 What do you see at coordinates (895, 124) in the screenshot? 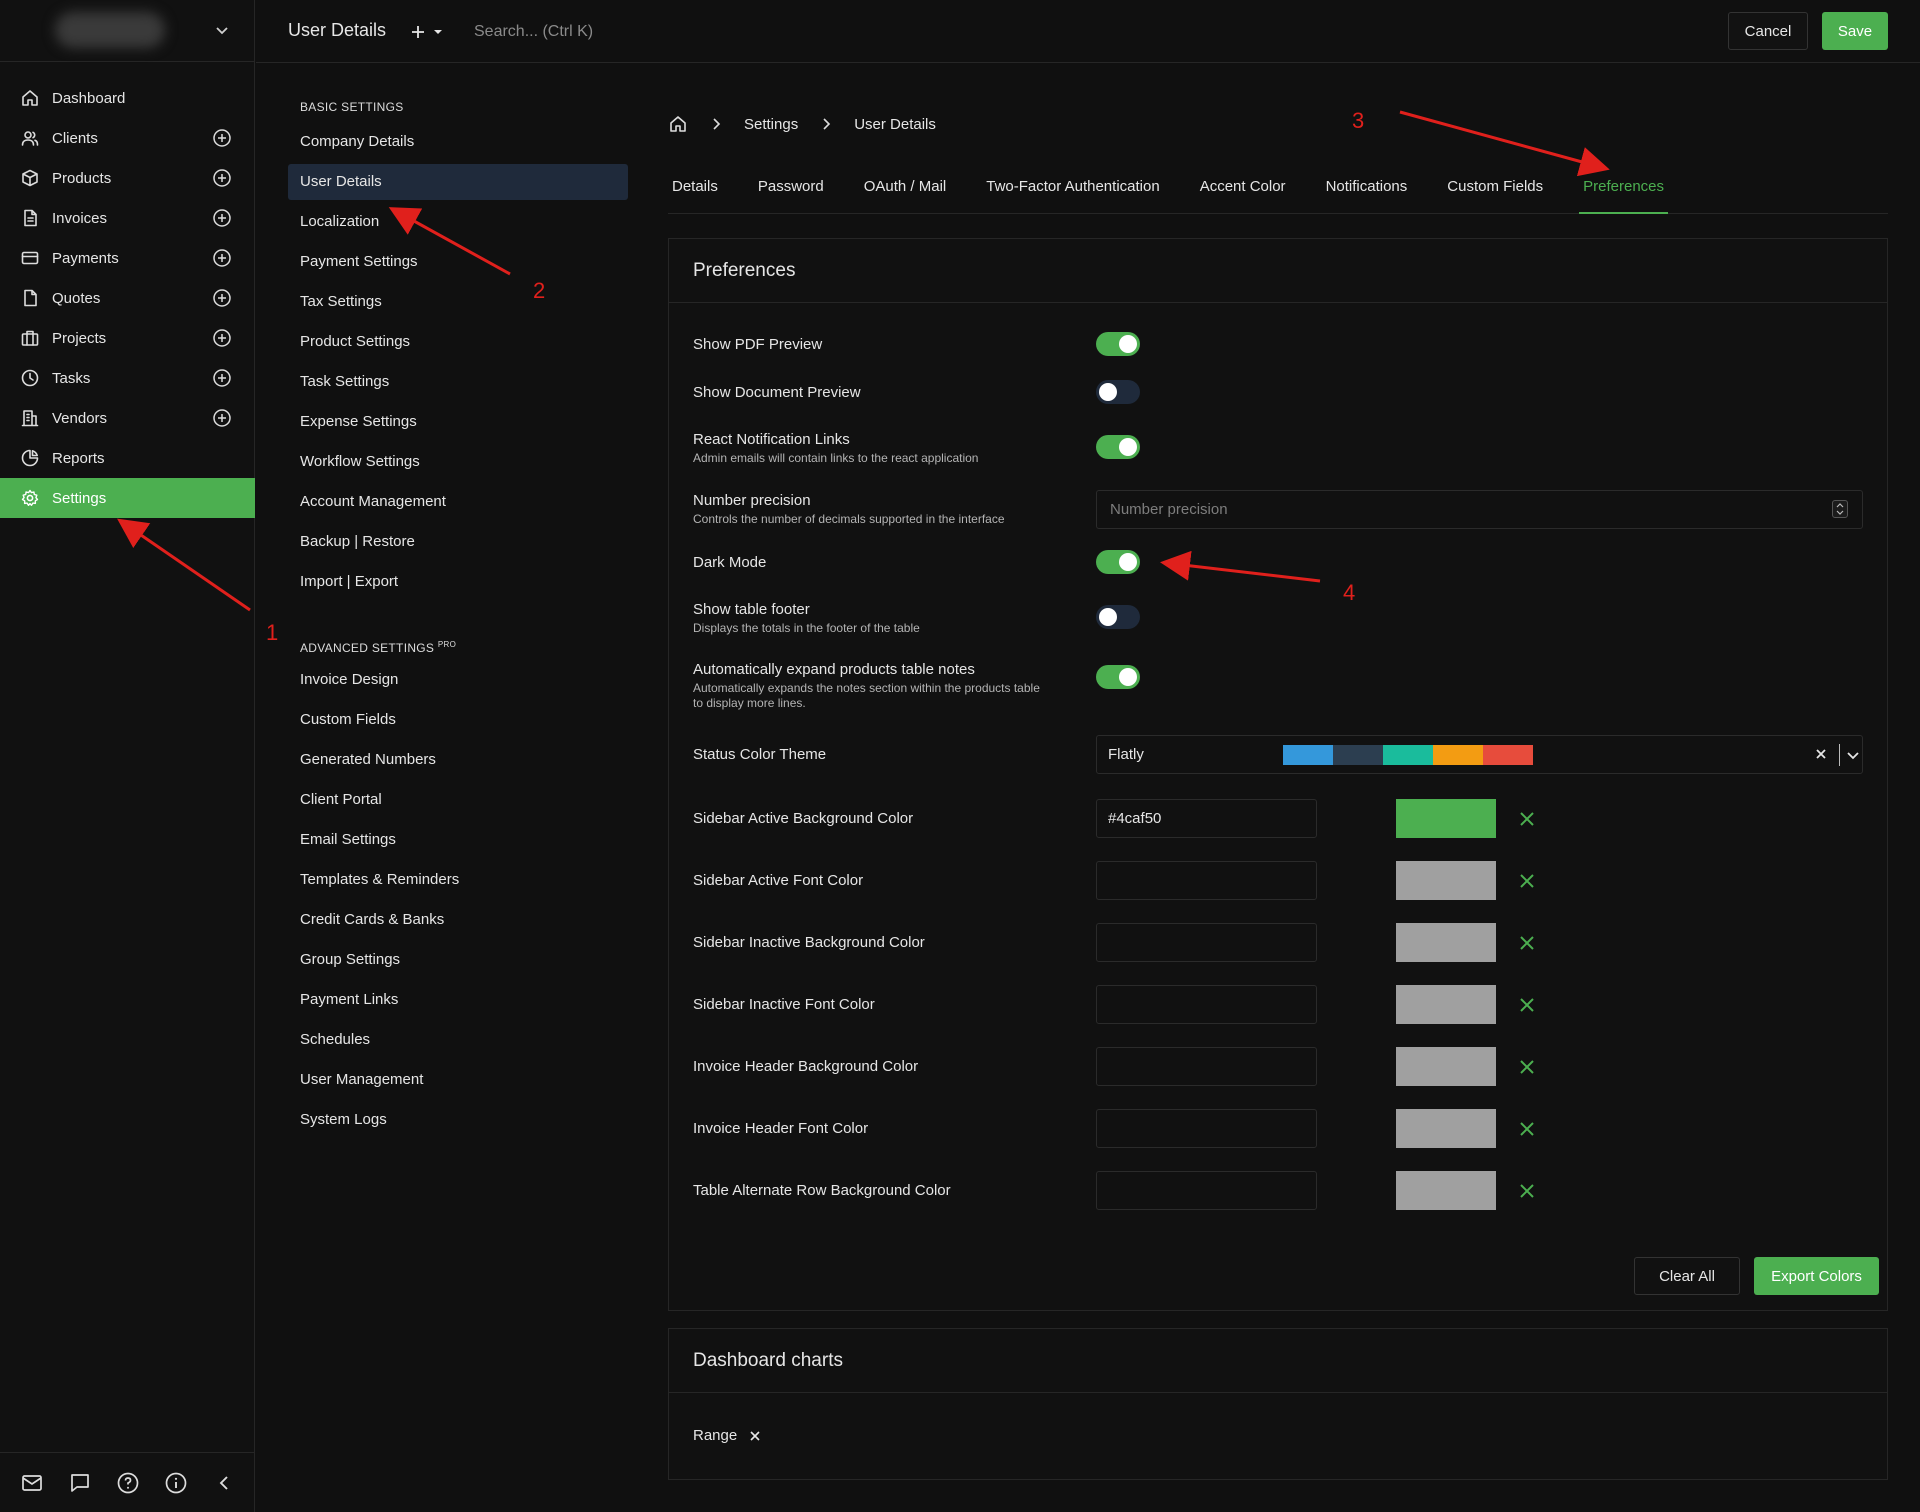
I see `breadcrumb-user-details: User Details` at bounding box center [895, 124].